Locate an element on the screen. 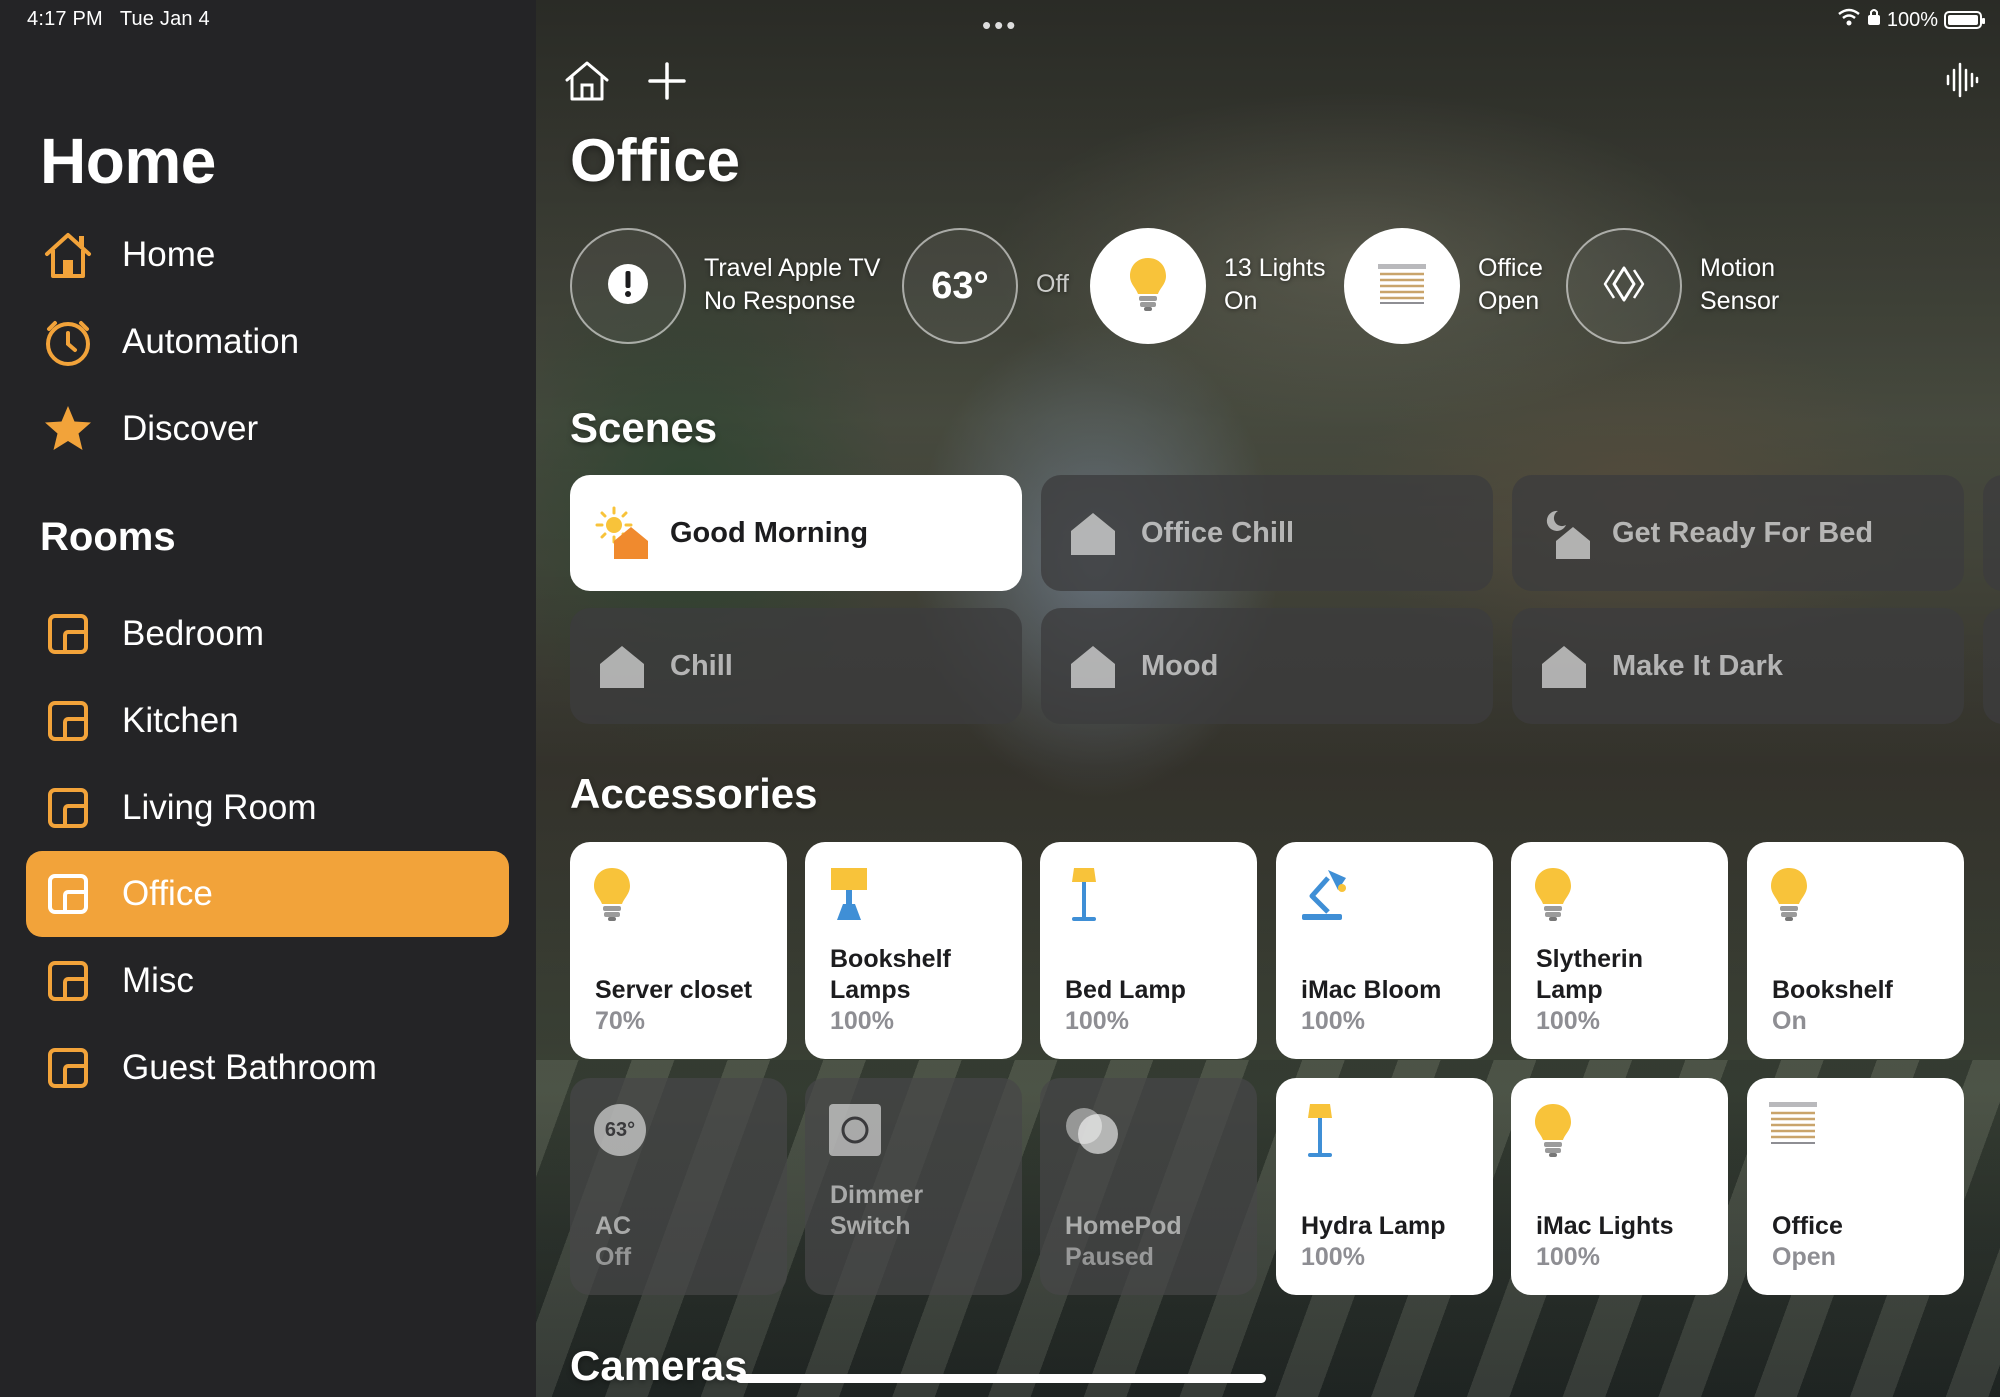  status-date: Tue Jan 4 is located at coordinates (164, 19).